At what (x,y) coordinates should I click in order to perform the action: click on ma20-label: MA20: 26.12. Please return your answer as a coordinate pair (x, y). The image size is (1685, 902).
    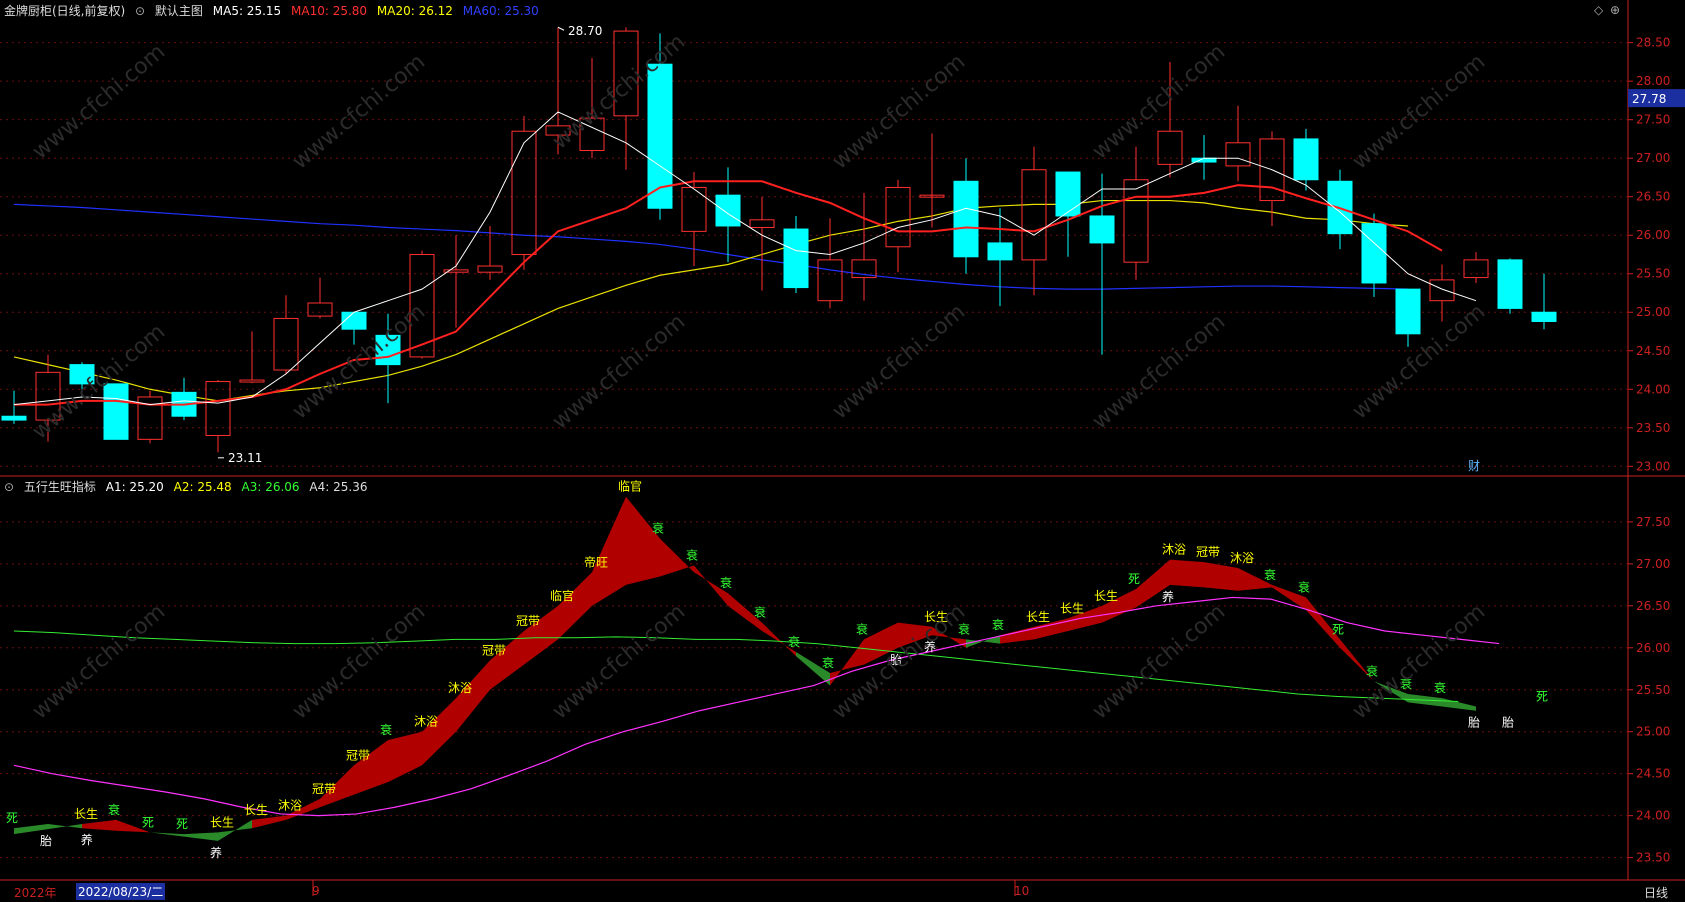
    Looking at the image, I should click on (414, 11).